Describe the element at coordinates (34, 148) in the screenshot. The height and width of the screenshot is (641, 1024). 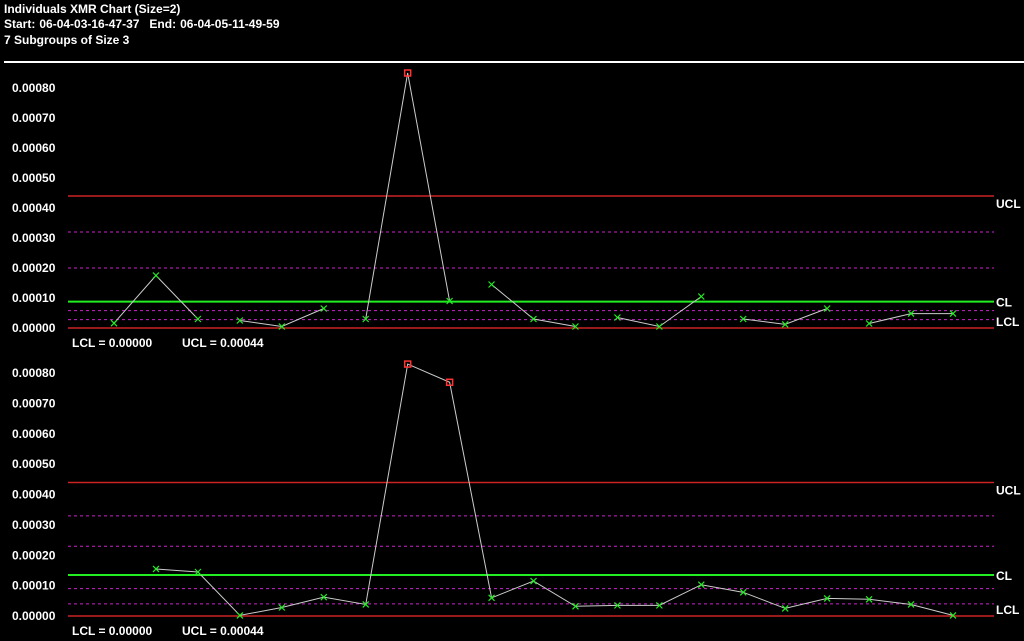
I see `p1-y-tick-label: 0.00060` at that location.